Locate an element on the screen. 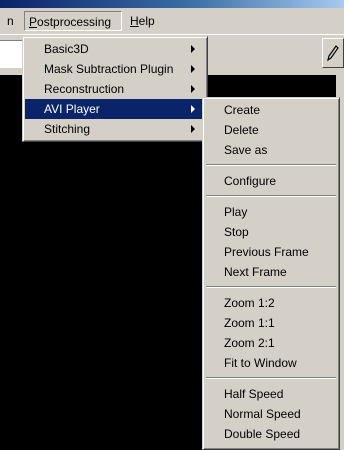 This screenshot has width=344, height=450. menu-item-normal-speed: Normal Speed is located at coordinates (271, 414).